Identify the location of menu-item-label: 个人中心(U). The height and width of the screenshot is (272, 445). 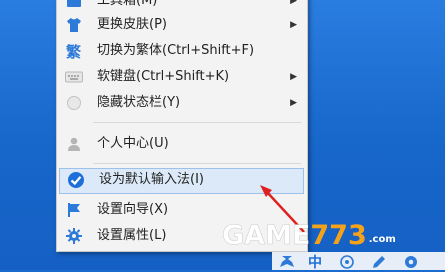
(133, 143).